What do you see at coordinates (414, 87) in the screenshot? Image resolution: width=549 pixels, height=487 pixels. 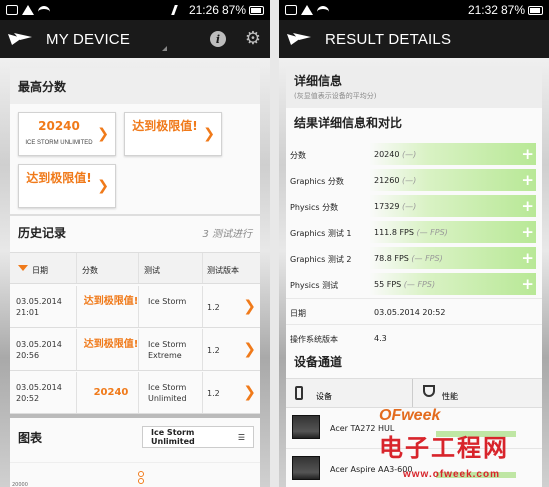 I see `details-header: 详细信息 (灰显值表示设备的平均分)` at bounding box center [414, 87].